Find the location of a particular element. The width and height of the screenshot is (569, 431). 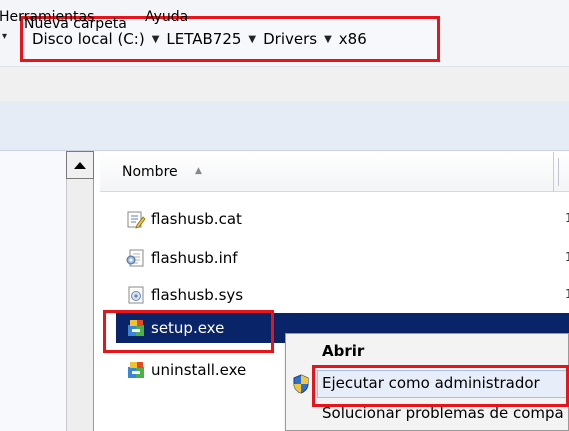

file-row-flashusb-inf: flashusb.inf is located at coordinates (182, 258).